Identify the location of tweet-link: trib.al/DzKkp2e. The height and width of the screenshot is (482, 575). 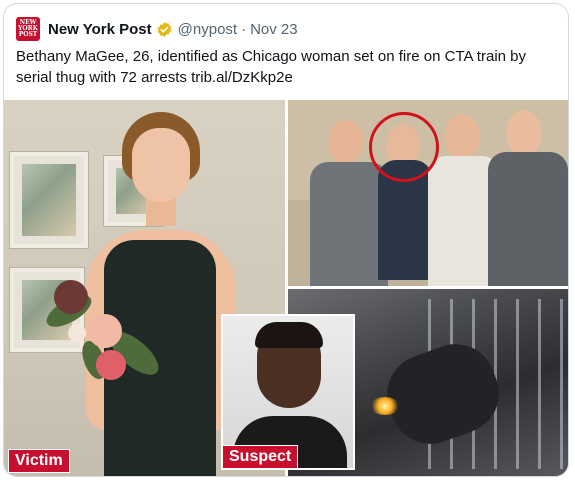
(242, 77).